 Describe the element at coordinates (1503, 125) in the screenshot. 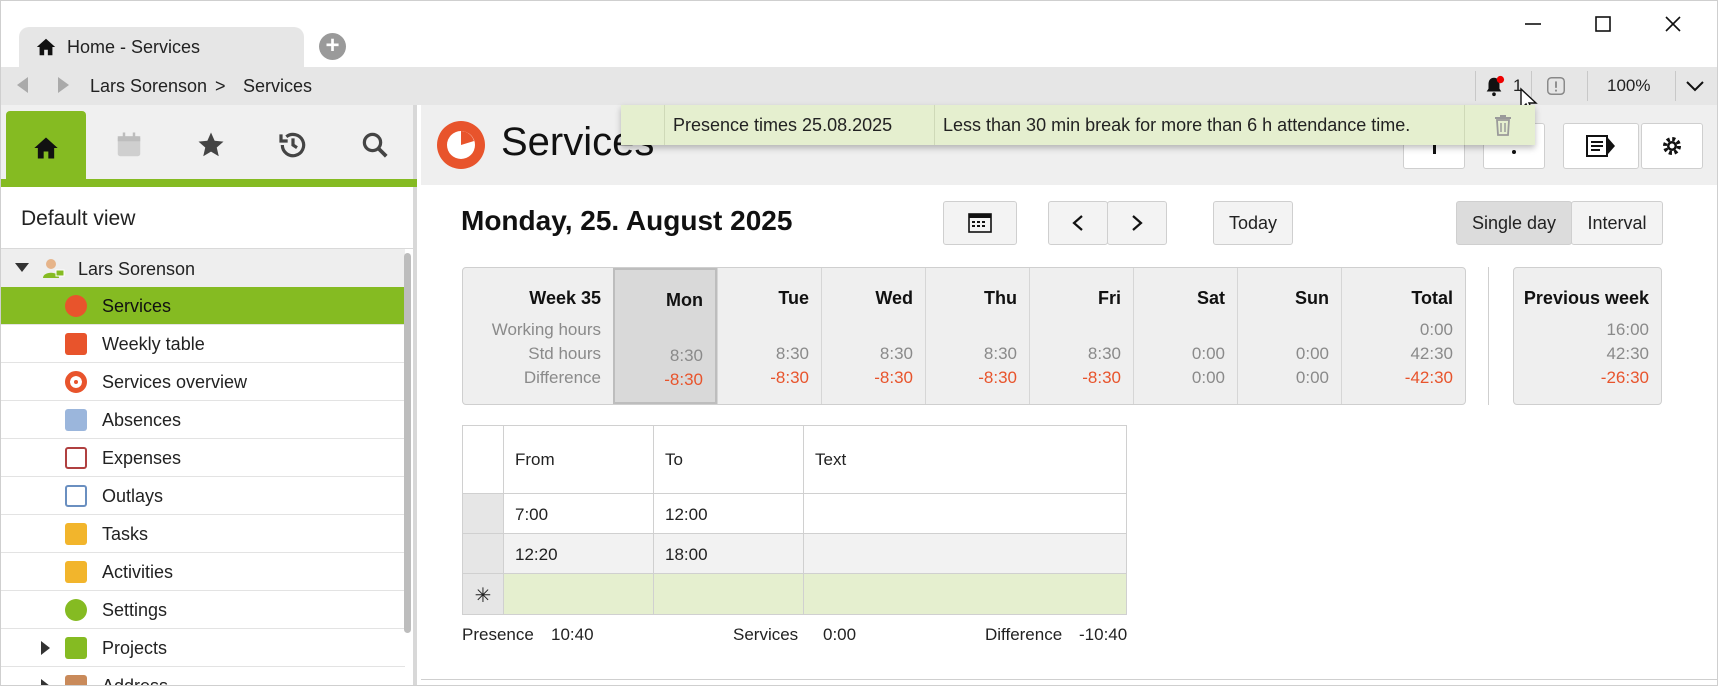

I see `trash-icon` at that location.